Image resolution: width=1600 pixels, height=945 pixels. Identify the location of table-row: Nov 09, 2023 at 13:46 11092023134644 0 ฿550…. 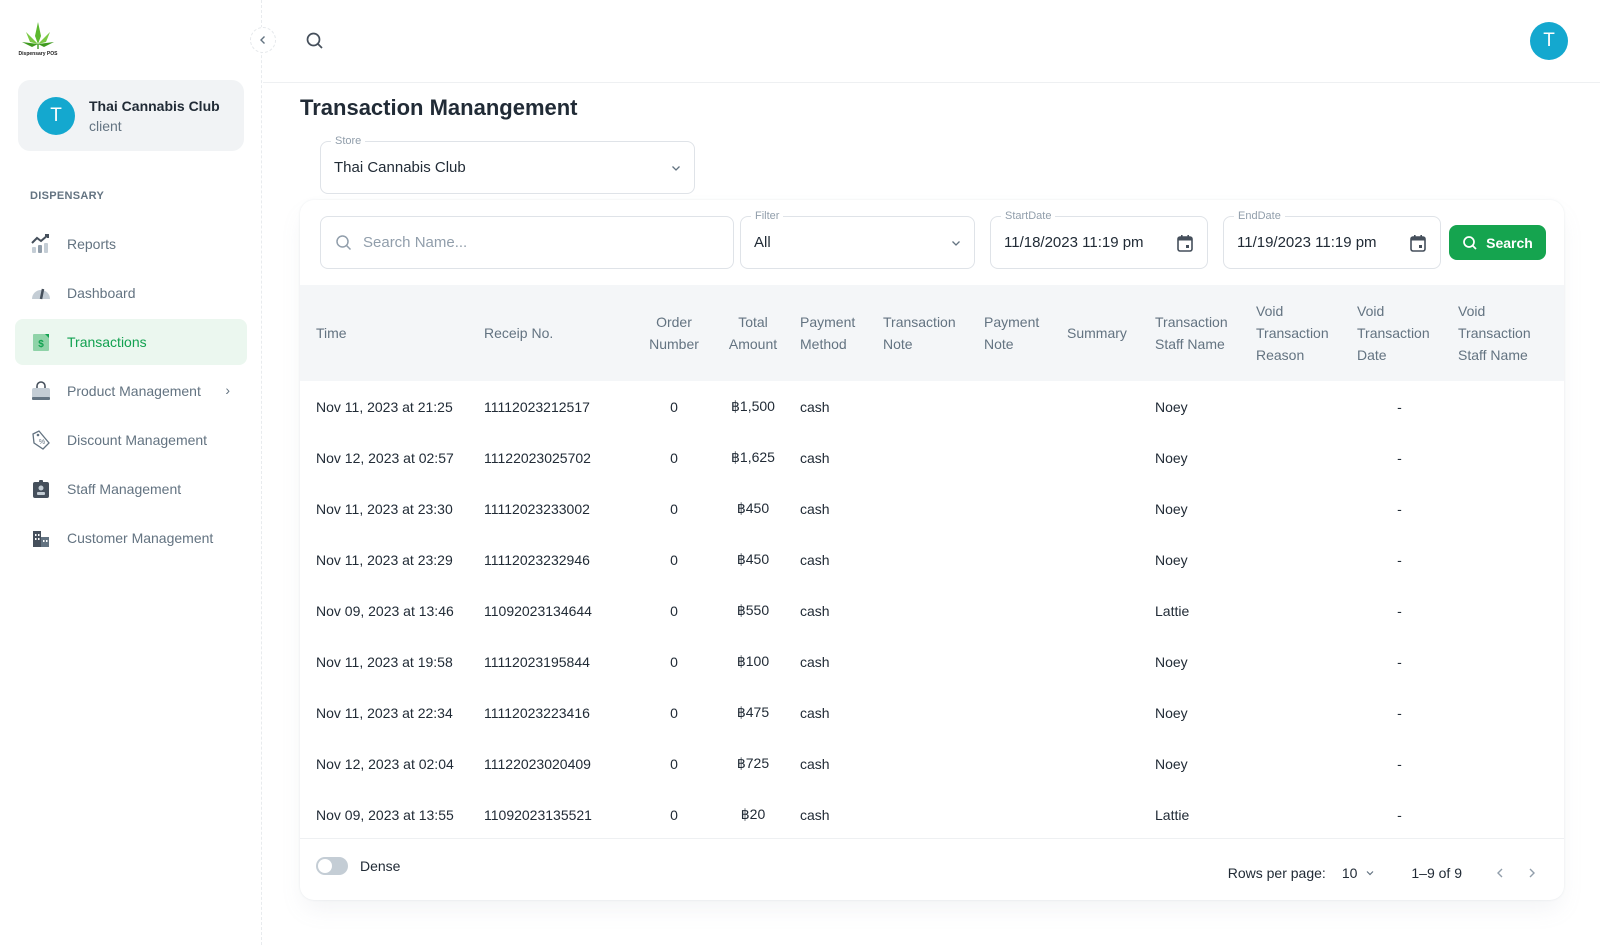
(932, 610).